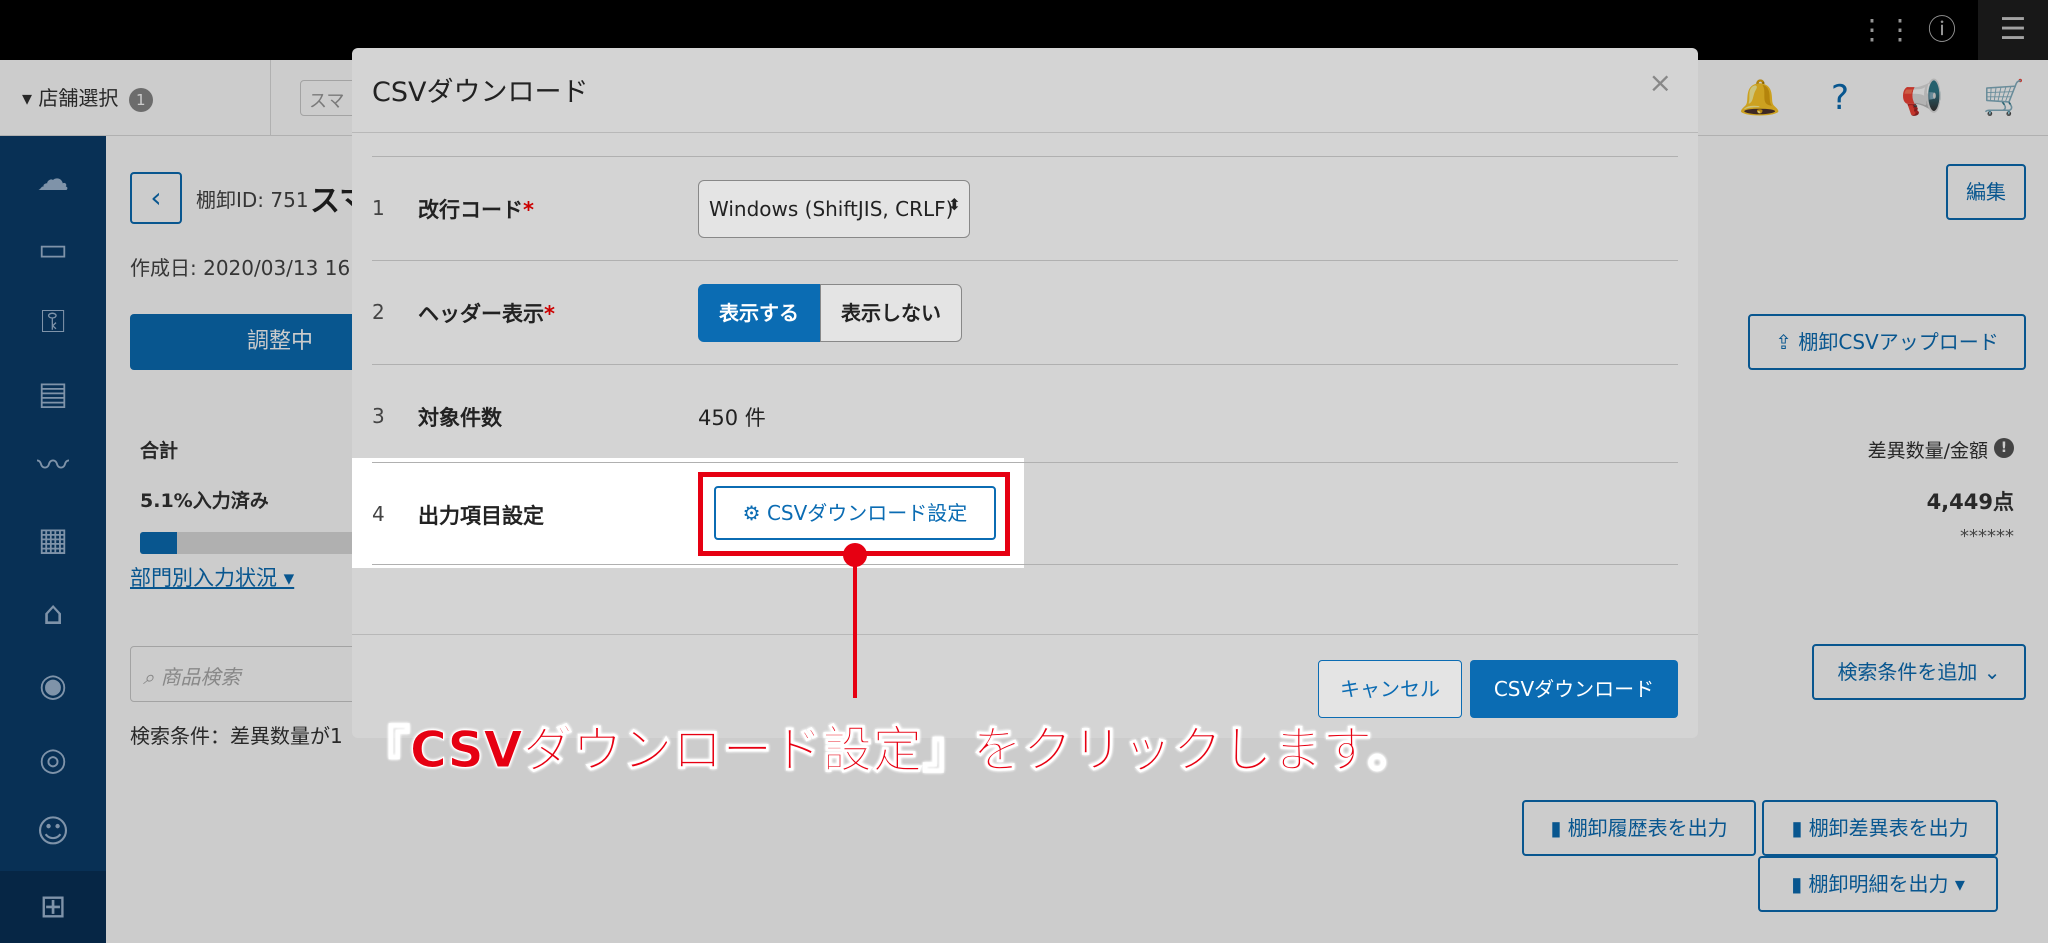 The image size is (2048, 943). Describe the element at coordinates (855, 555) in the screenshot. I see `callout-dot` at that location.